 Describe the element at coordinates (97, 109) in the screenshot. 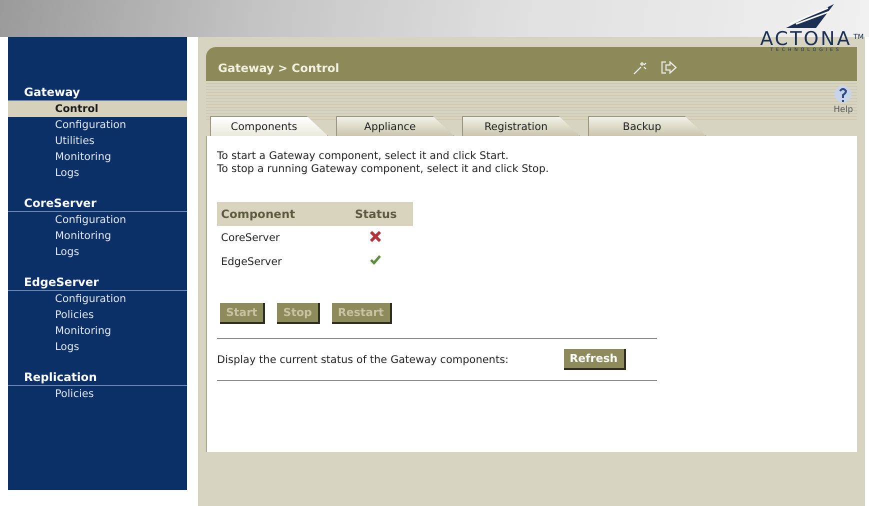

I see `sidebar-item: Control` at that location.